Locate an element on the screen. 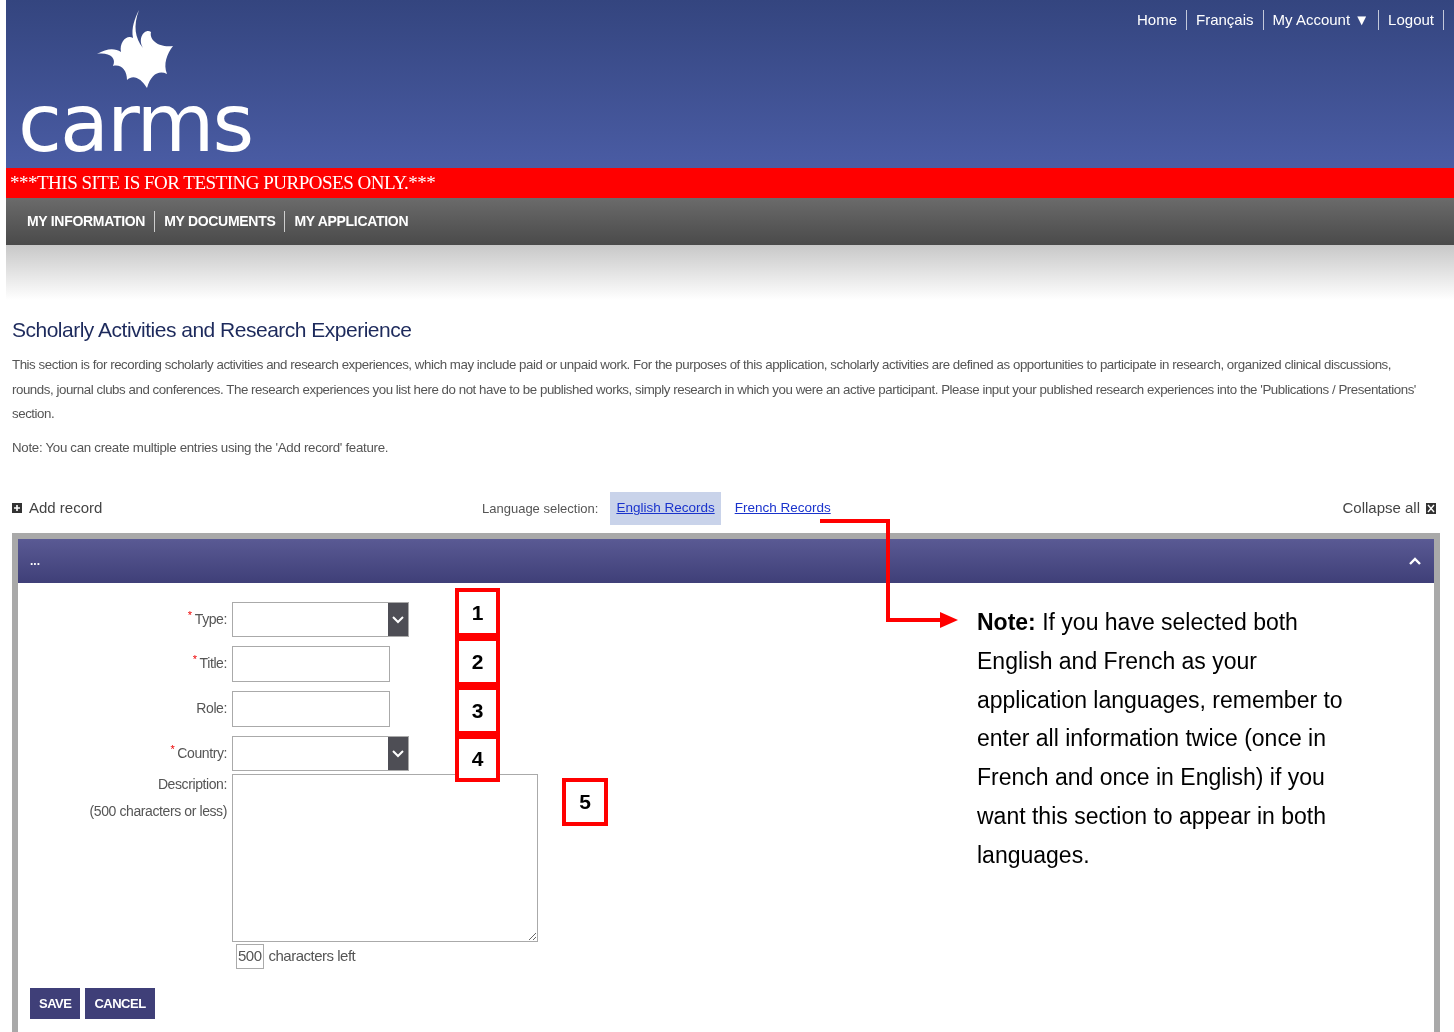 The height and width of the screenshot is (1032, 1454). callout-marker: 3 is located at coordinates (477, 710).